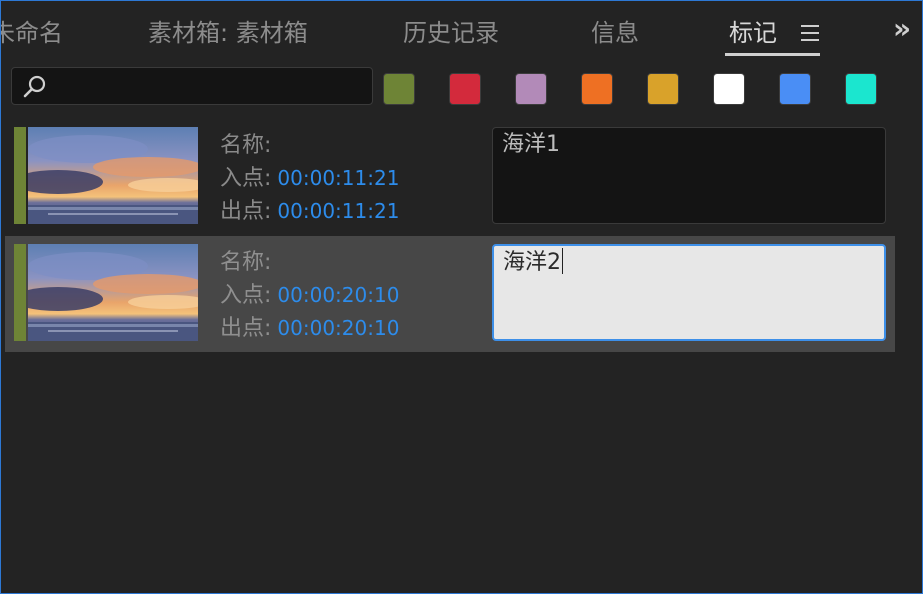 Image resolution: width=923 pixels, height=594 pixels. What do you see at coordinates (729, 89) in the screenshot?
I see `color-swatch-white` at bounding box center [729, 89].